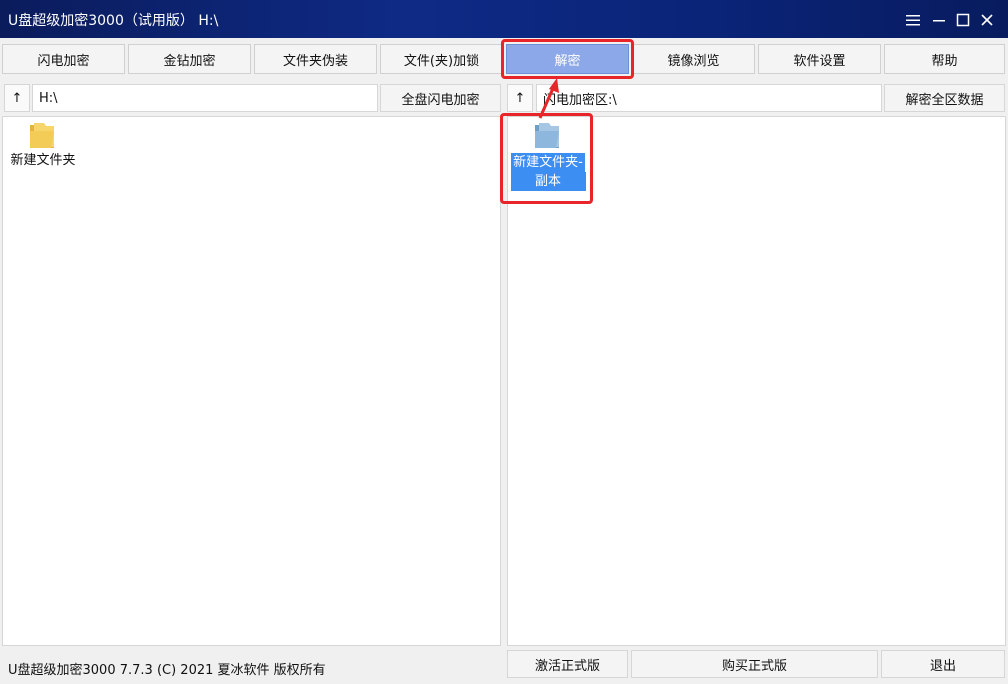  What do you see at coordinates (547, 135) in the screenshot?
I see `encrypted-folder-icon` at bounding box center [547, 135].